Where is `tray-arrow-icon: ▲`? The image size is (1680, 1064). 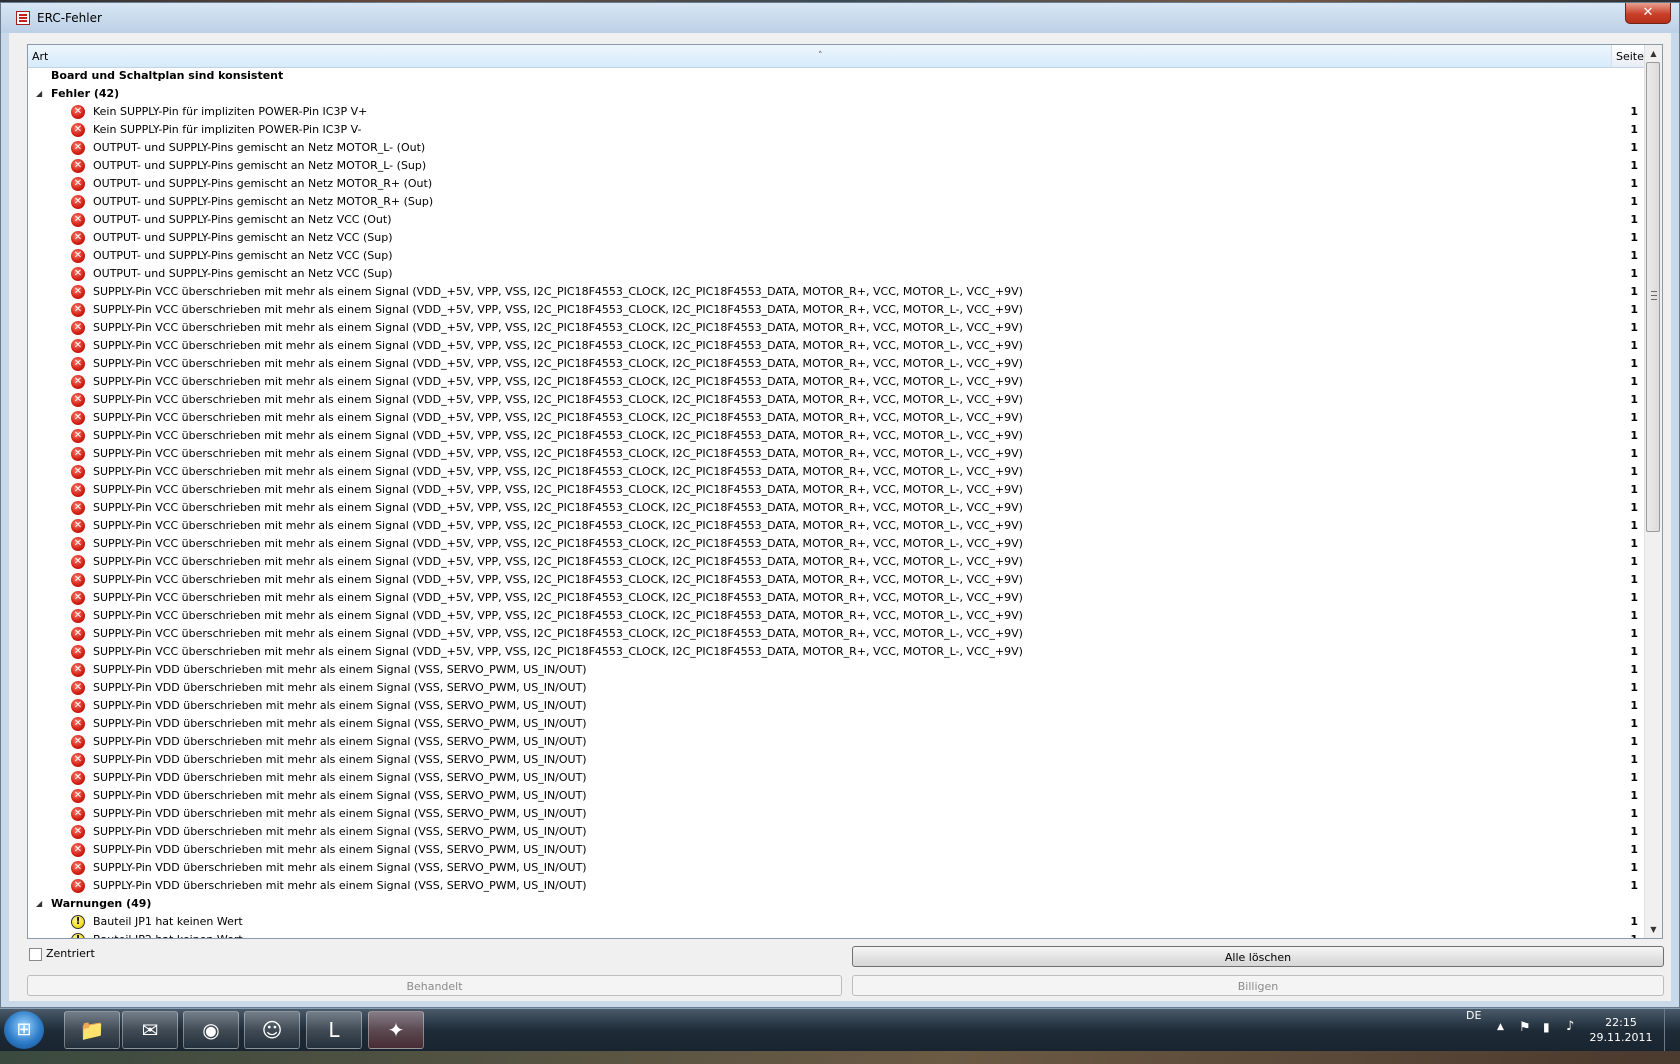
tray-arrow-icon: ▲ is located at coordinates (1500, 1043).